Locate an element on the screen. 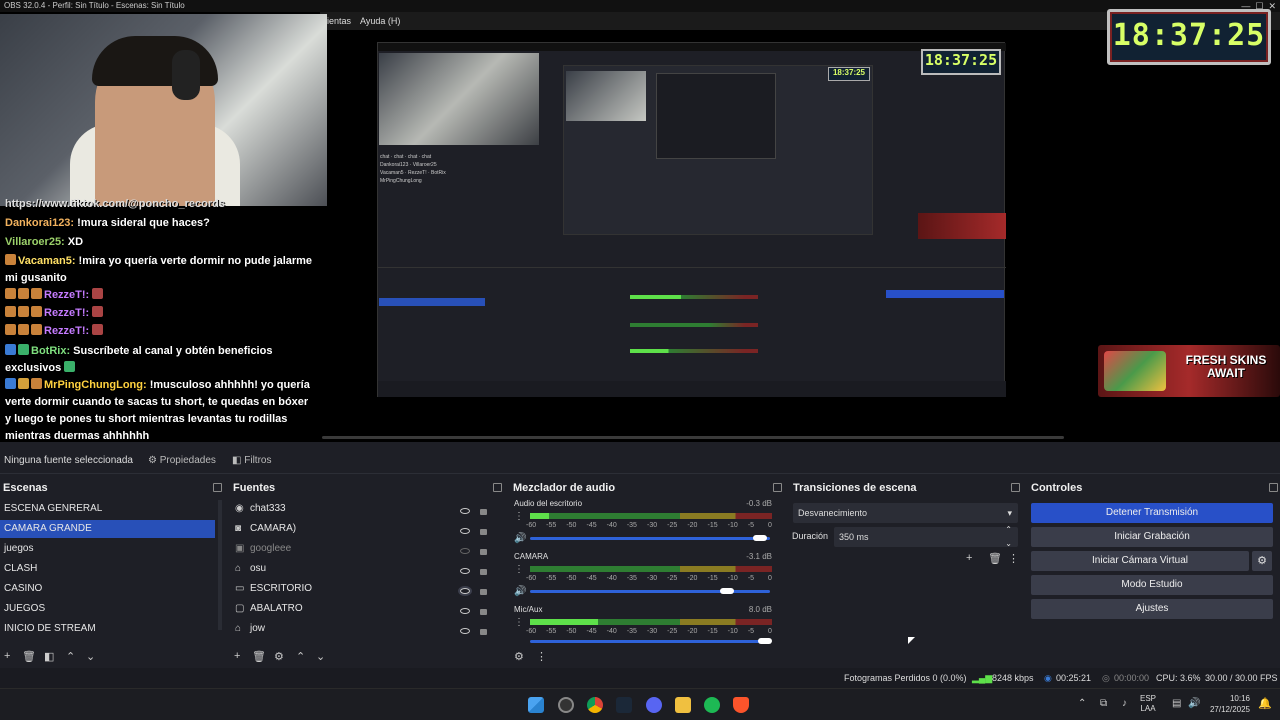 This screenshot has height=720, width=1280. scenes-scrollbar is located at coordinates (220, 565).